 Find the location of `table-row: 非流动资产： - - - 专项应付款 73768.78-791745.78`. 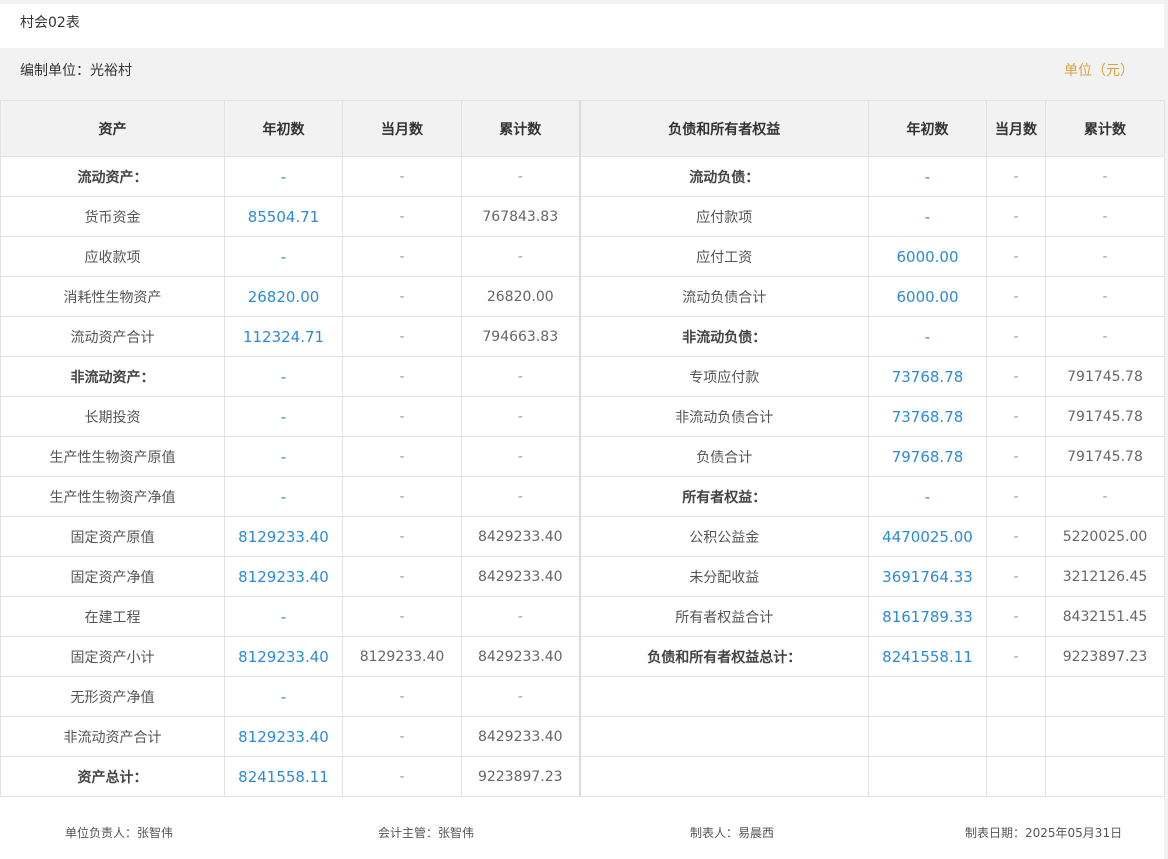

table-row: 非流动资产： - - - 专项应付款 73768.78-791745.78 is located at coordinates (582, 376).